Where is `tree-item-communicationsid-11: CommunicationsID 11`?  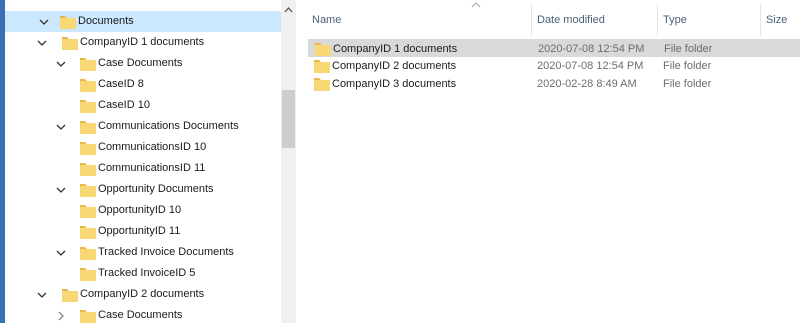 tree-item-communicationsid-11: CommunicationsID 11 is located at coordinates (143, 168).